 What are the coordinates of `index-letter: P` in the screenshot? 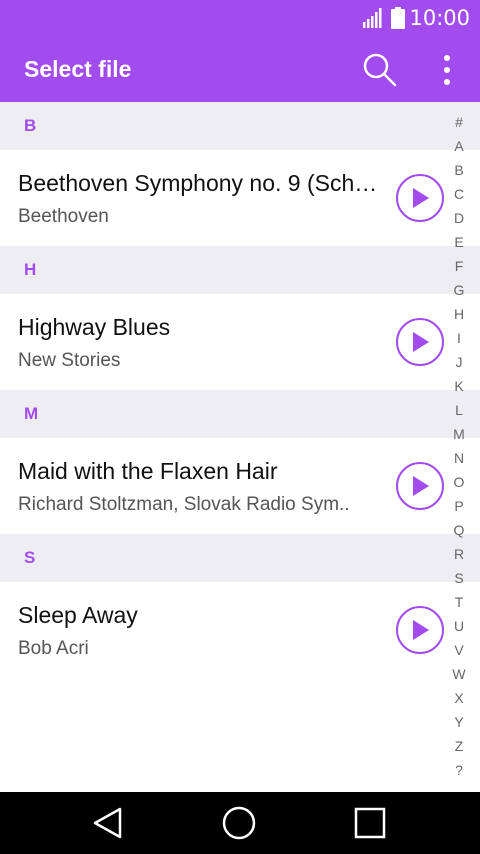 It's located at (459, 506).